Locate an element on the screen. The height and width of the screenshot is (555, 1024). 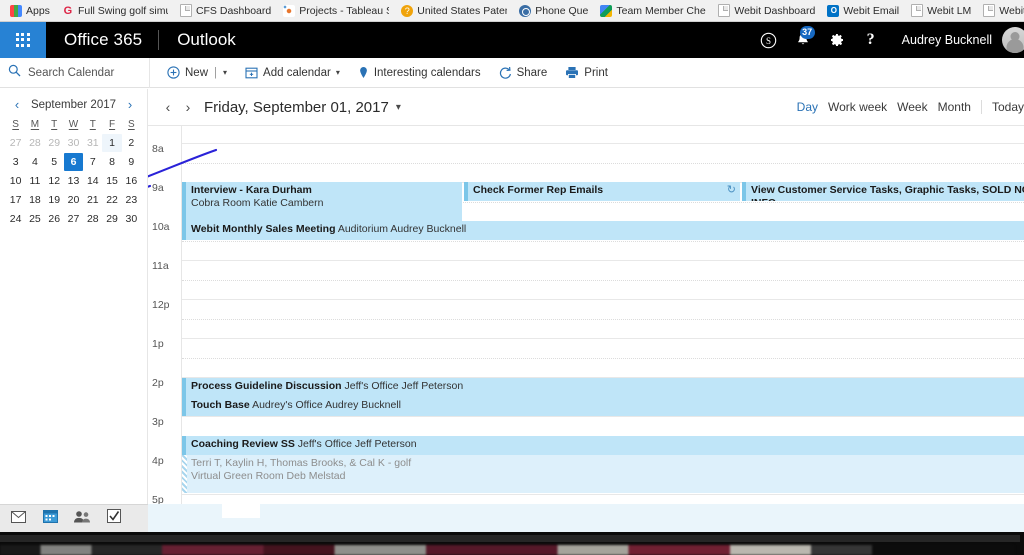
view-tab-month: Month is located at coordinates (954, 107).